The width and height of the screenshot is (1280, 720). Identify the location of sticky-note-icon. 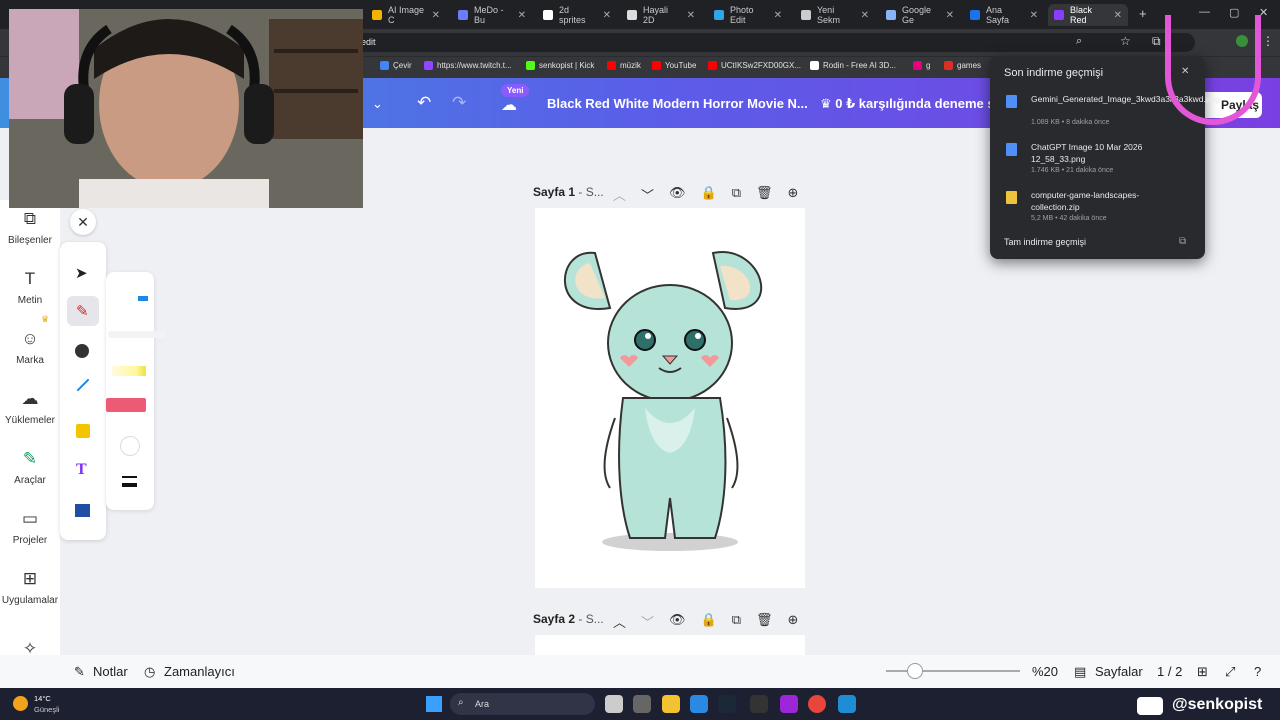
(83, 431).